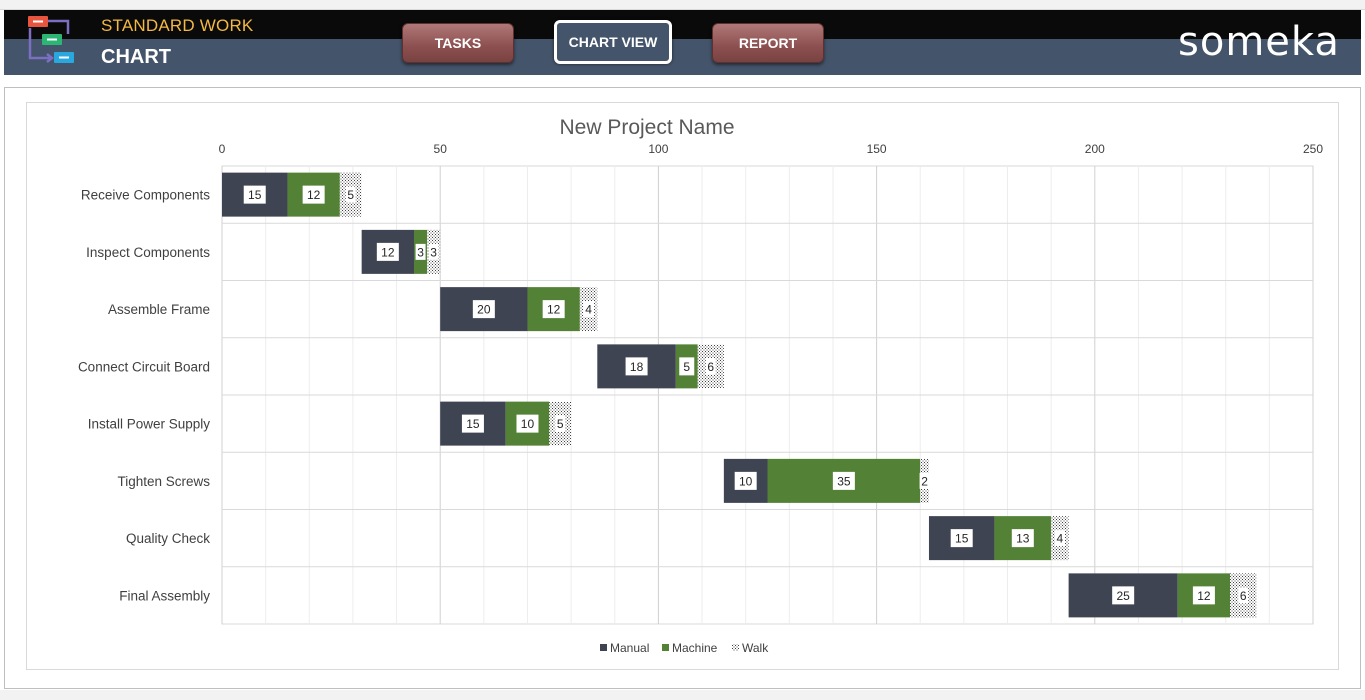  What do you see at coordinates (735, 647) in the screenshot?
I see `legend-swatch-walk` at bounding box center [735, 647].